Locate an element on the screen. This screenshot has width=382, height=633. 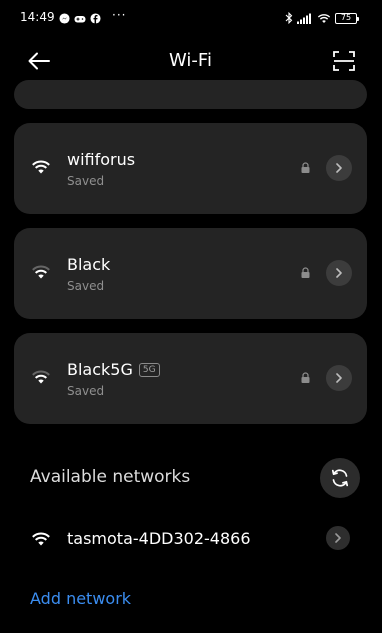
network-name-text: Black is located at coordinates (89, 264).